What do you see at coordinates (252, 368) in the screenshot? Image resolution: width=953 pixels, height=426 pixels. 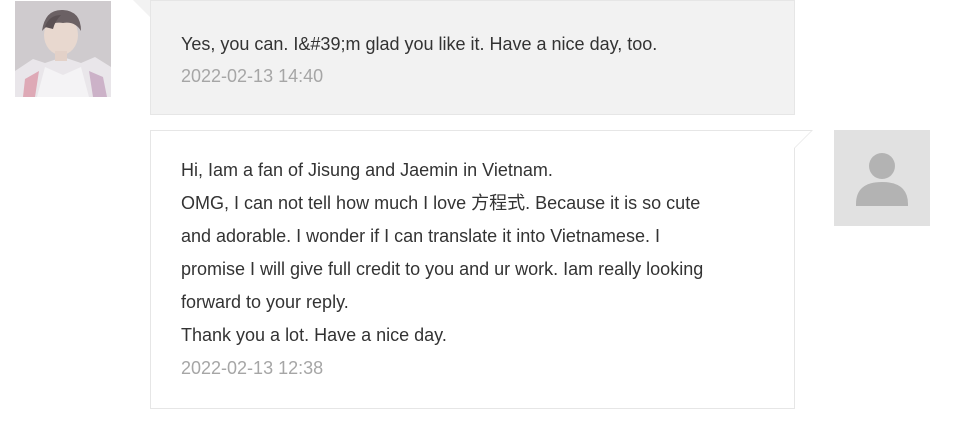 I see `message-timestamp: 2022-02-13 12:38` at bounding box center [252, 368].